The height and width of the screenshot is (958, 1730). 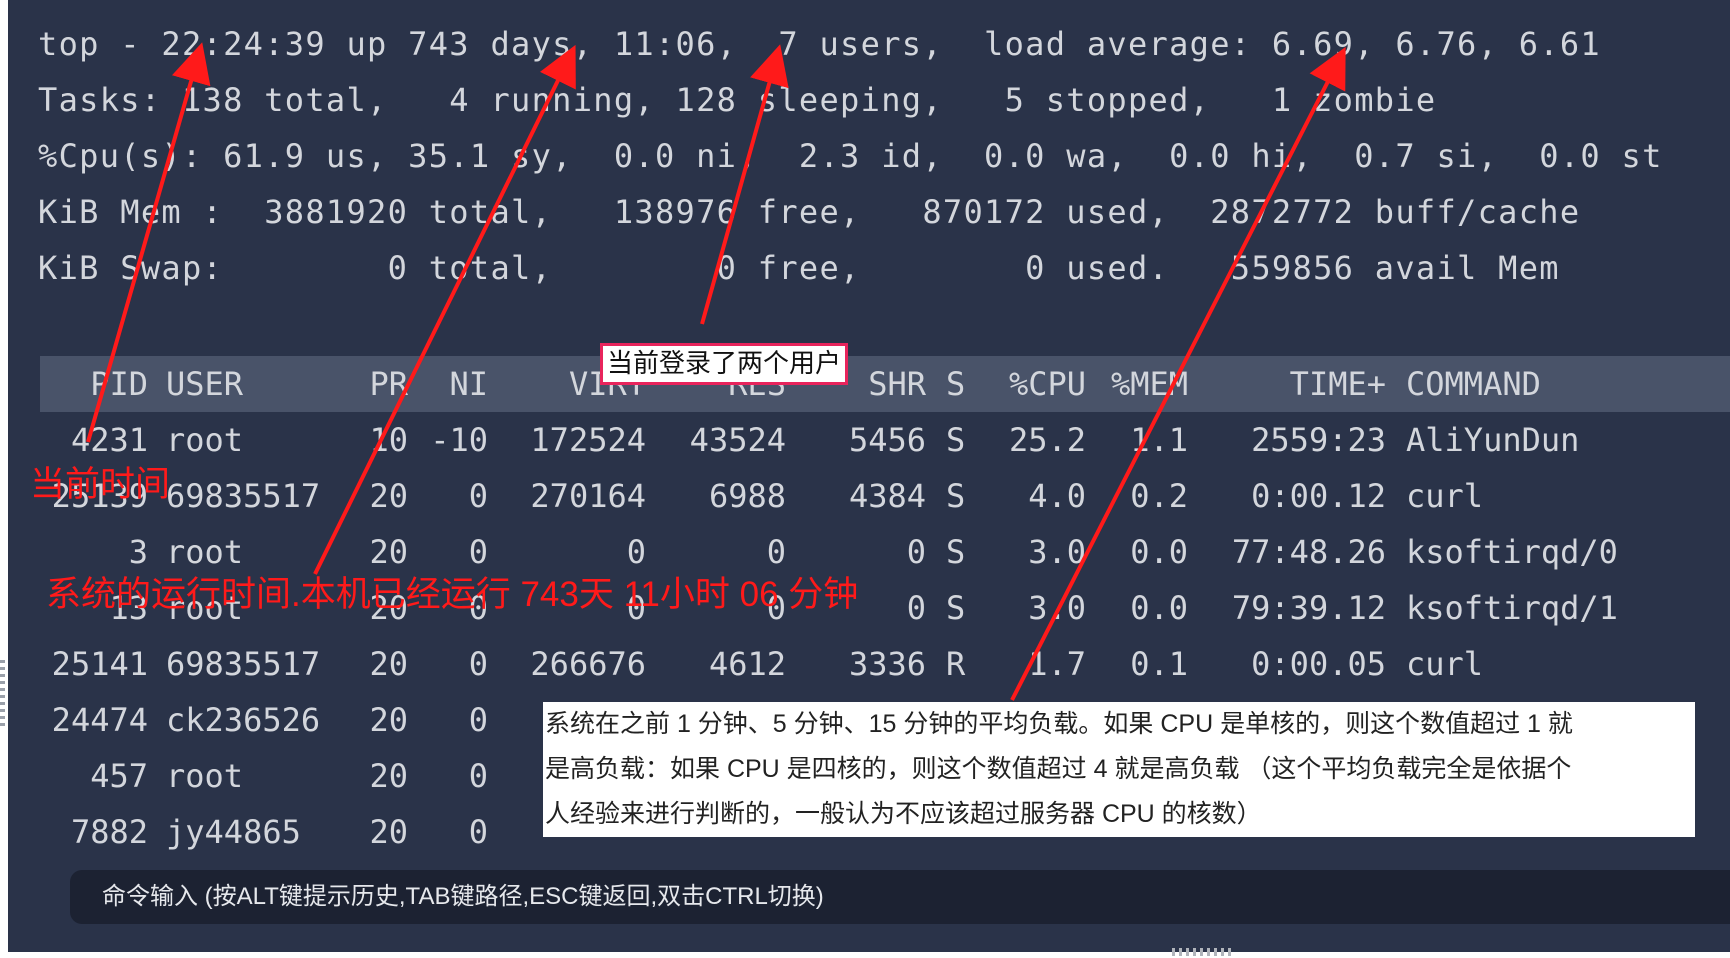 What do you see at coordinates (1308, 552) in the screenshot?
I see `cell-time: 77:48.26` at bounding box center [1308, 552].